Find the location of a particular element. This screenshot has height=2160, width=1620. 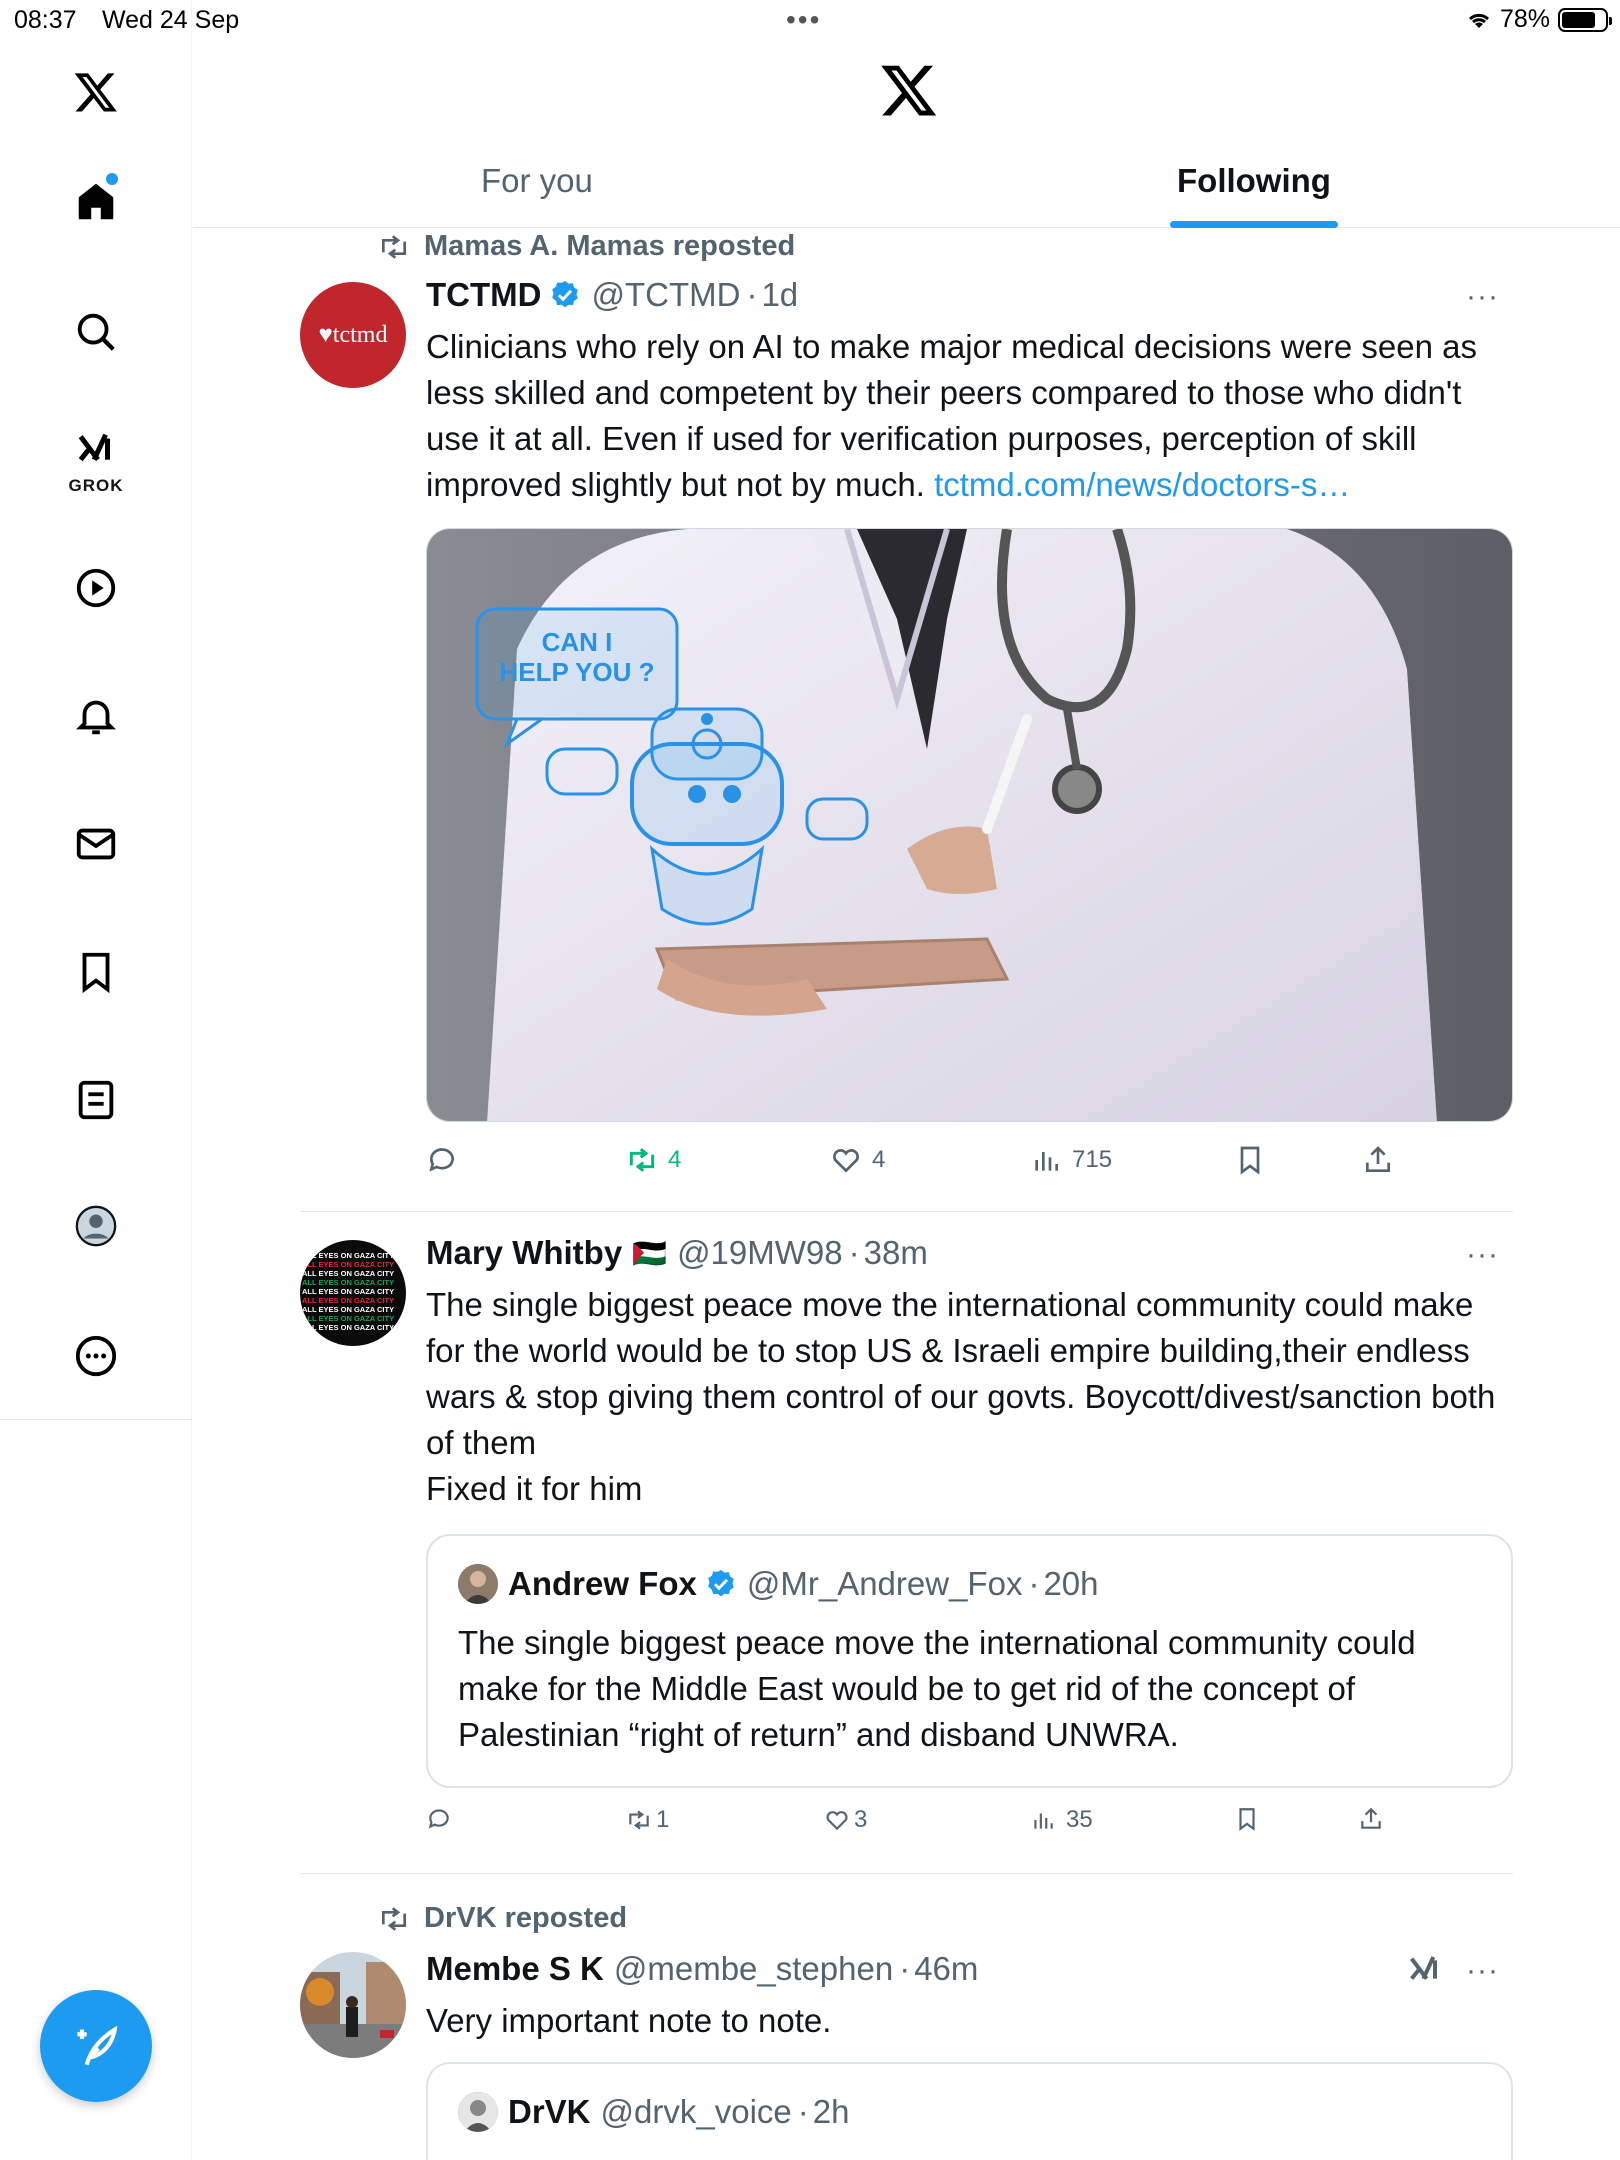

quoted-avatar is located at coordinates (478, 2112).